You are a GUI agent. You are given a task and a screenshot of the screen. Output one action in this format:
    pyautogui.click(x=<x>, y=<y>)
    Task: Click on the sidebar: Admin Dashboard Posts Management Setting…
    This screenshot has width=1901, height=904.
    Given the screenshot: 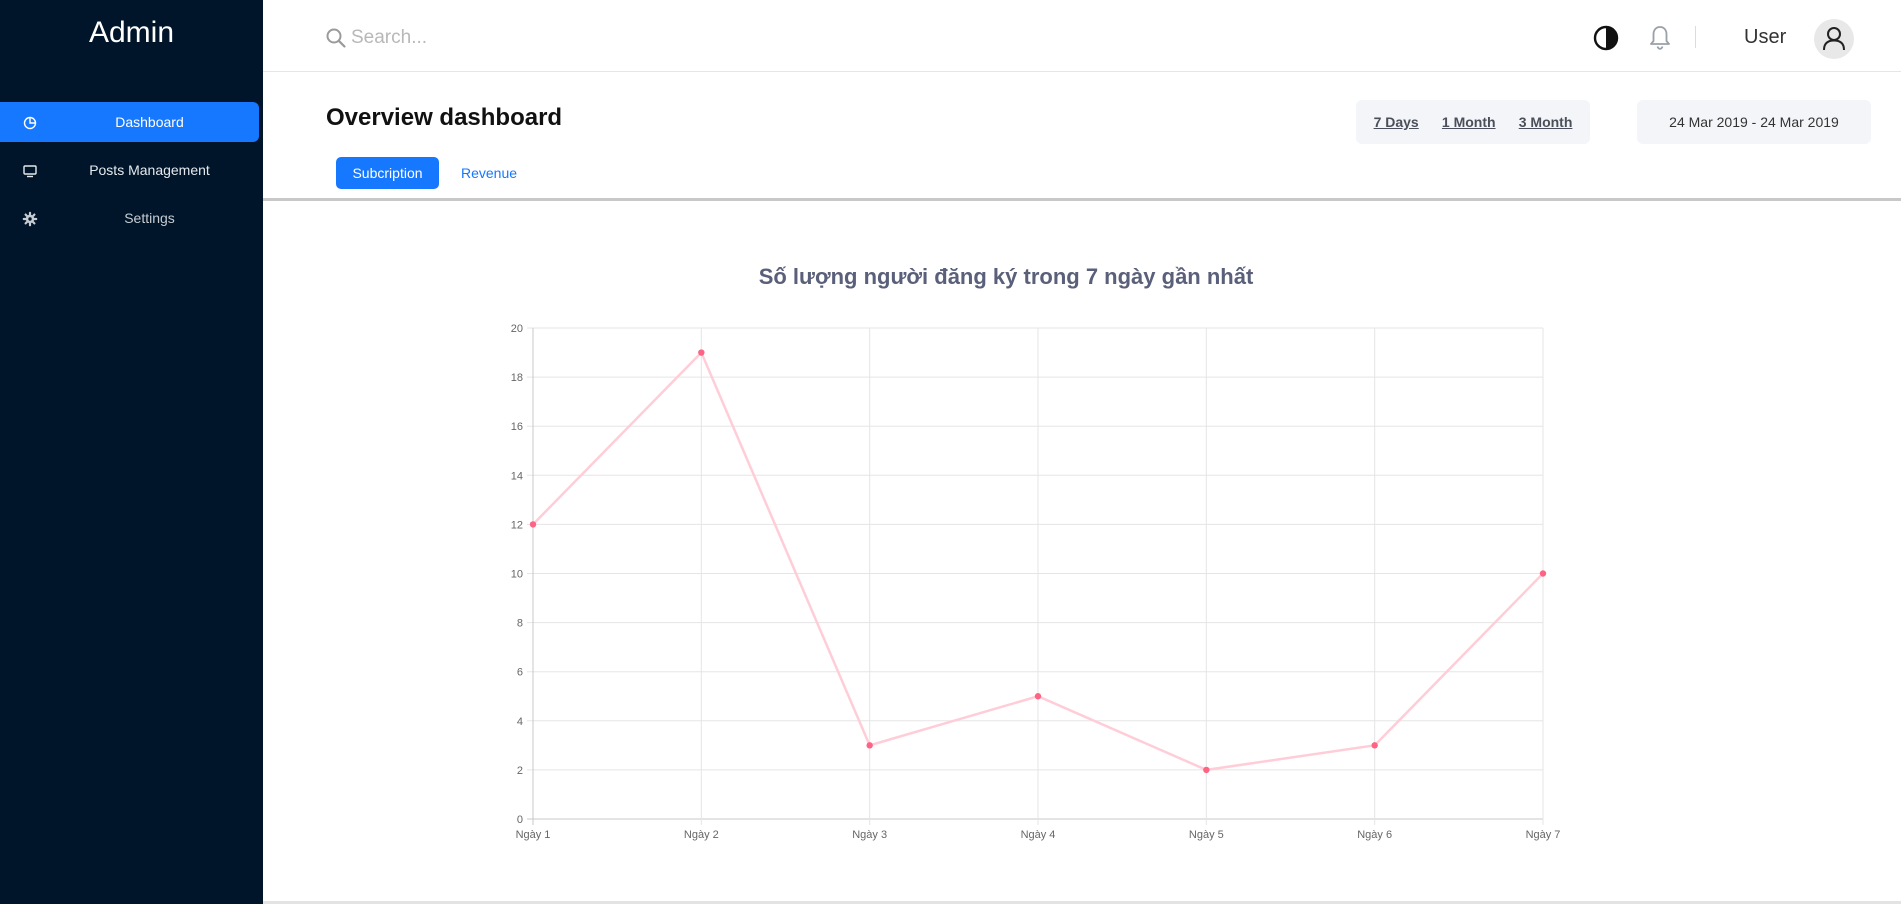 What is the action you would take?
    pyautogui.click(x=131, y=452)
    